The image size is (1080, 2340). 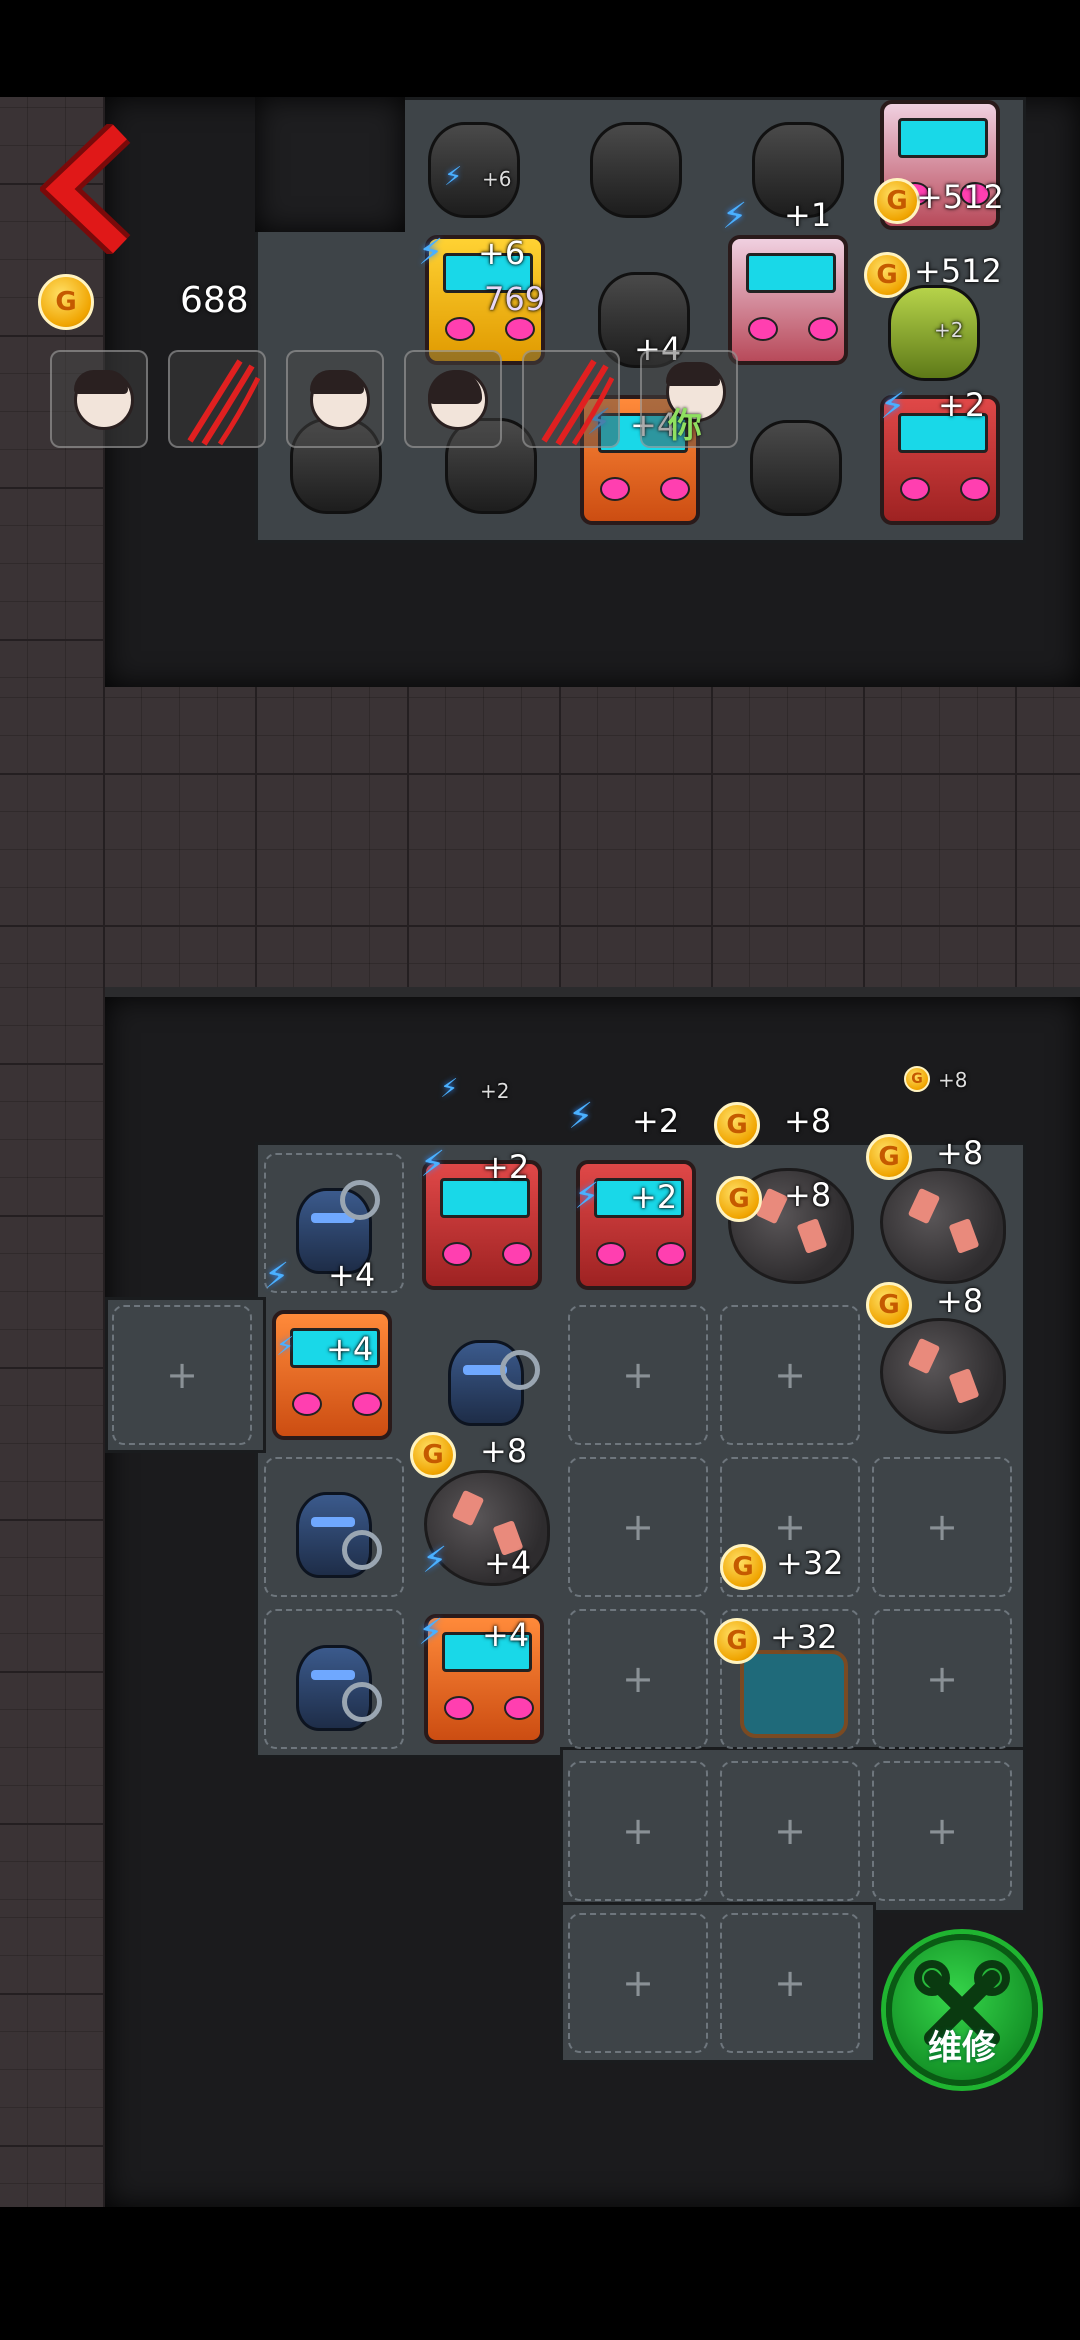 I want to click on income-label: +1, so click(x=808, y=215).